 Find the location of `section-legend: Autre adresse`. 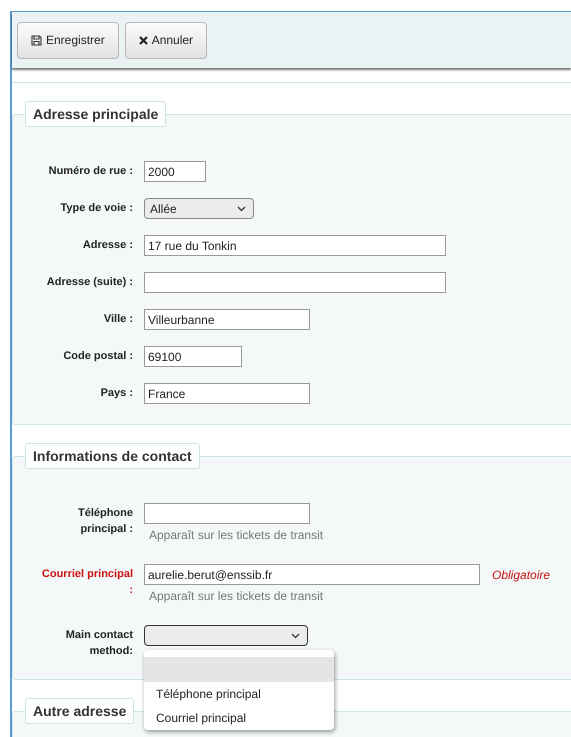

section-legend: Autre adresse is located at coordinates (79, 711).